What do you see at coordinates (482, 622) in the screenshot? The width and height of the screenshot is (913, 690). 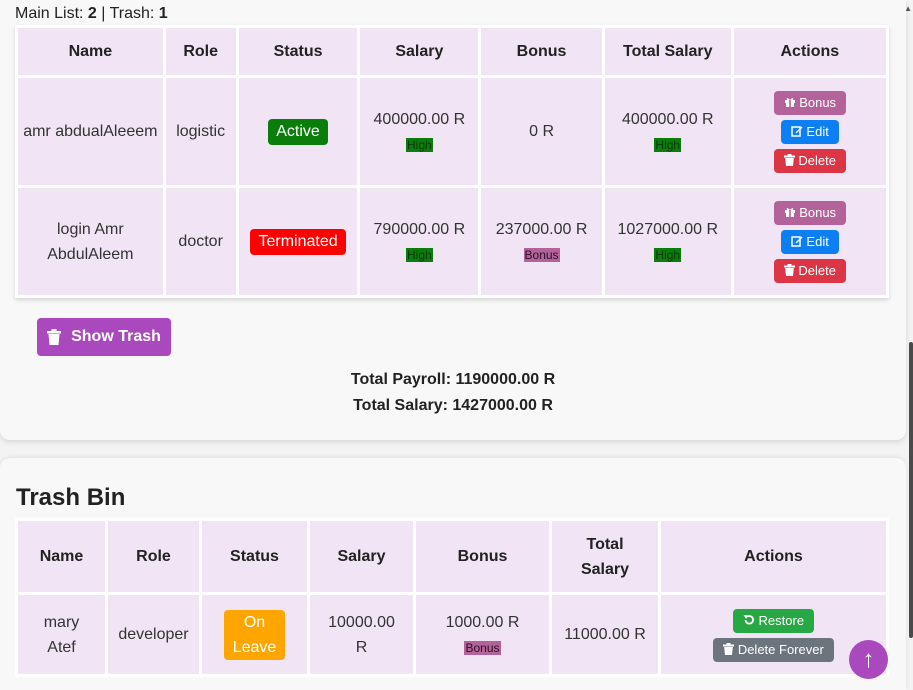 I see `bonus-value: 1000.00 R` at bounding box center [482, 622].